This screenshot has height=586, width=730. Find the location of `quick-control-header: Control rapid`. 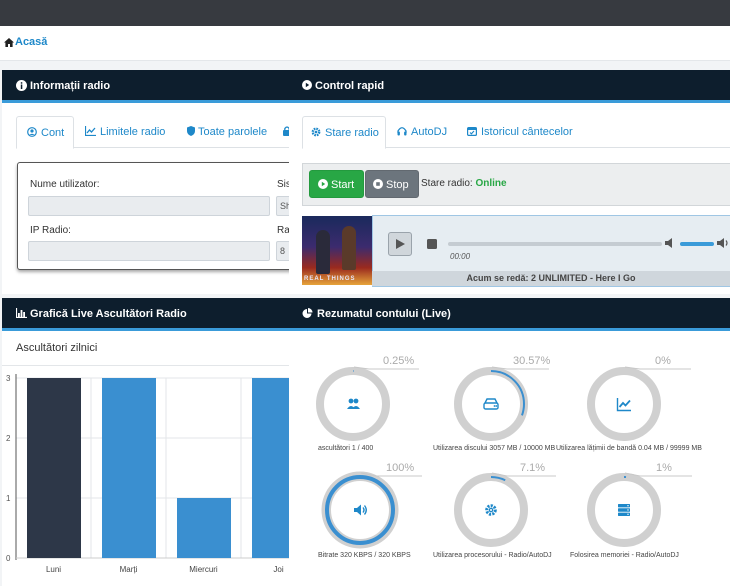

quick-control-header: Control rapid is located at coordinates (509, 86).